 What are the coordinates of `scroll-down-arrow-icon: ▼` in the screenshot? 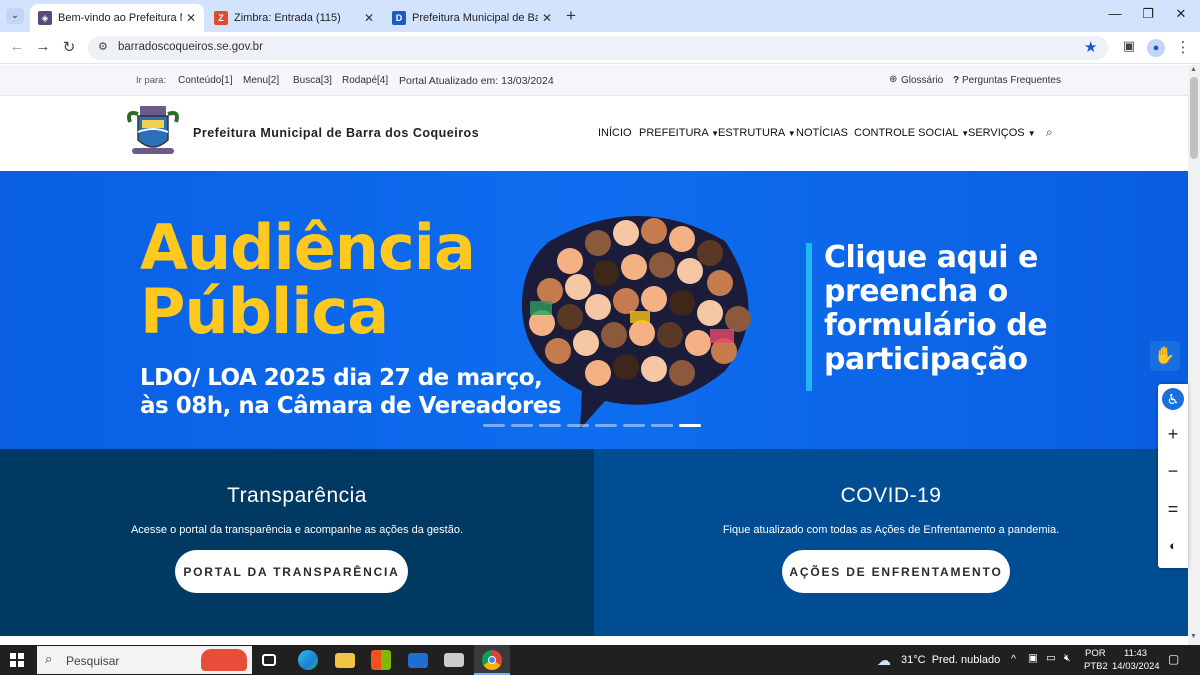 It's located at (1193, 636).